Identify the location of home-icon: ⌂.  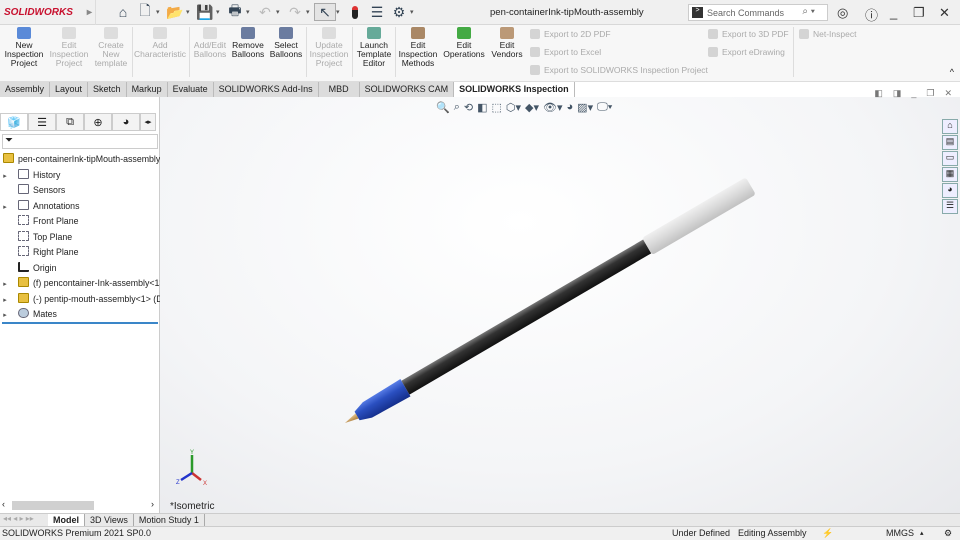
(123, 12).